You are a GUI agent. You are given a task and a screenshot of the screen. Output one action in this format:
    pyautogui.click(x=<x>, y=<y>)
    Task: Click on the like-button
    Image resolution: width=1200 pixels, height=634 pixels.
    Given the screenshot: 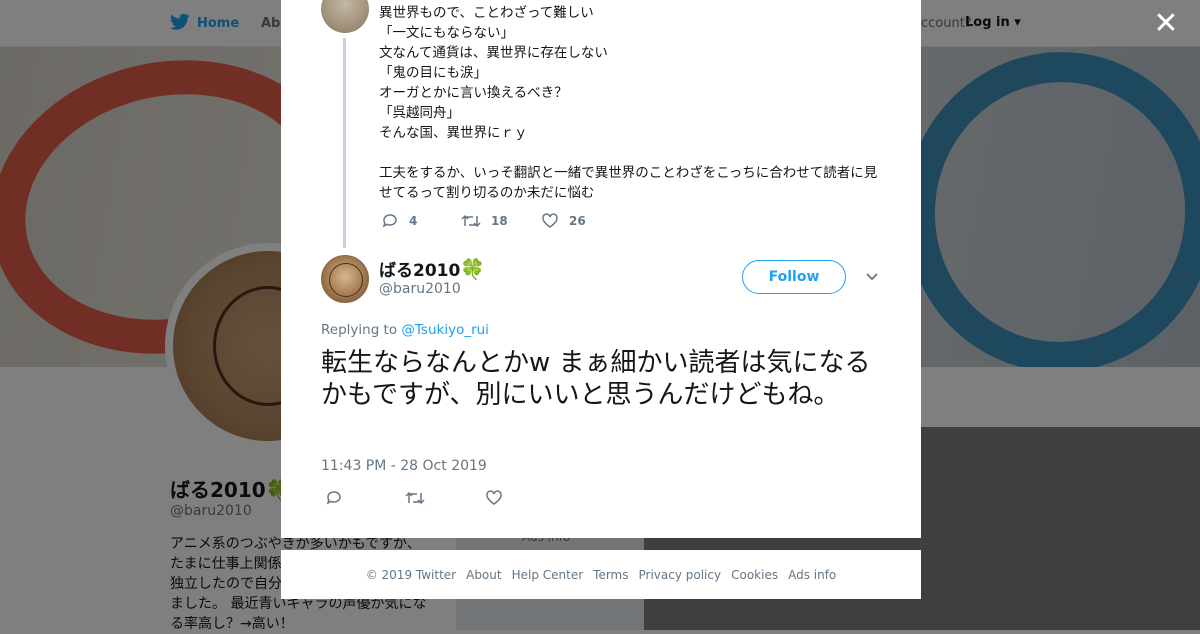 What is the action you would take?
    pyautogui.click(x=499, y=498)
    